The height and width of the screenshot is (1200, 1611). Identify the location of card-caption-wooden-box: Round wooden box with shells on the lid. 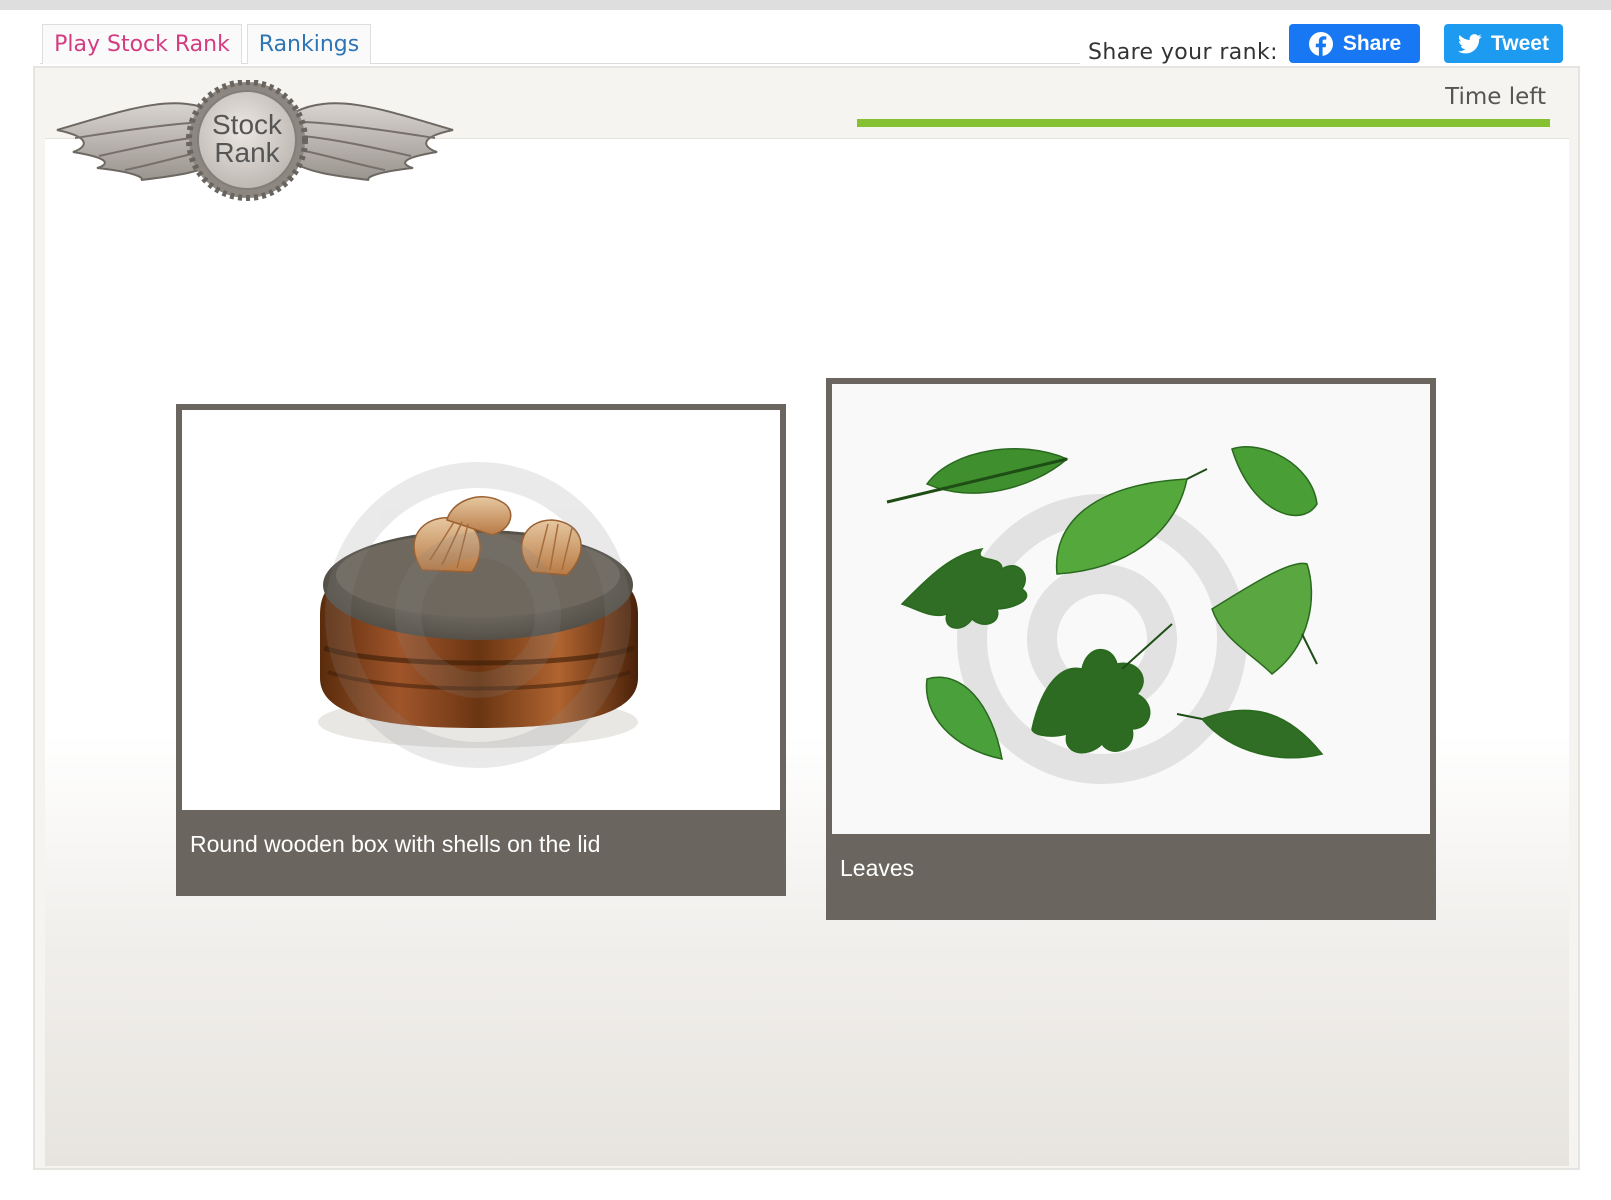
(395, 844).